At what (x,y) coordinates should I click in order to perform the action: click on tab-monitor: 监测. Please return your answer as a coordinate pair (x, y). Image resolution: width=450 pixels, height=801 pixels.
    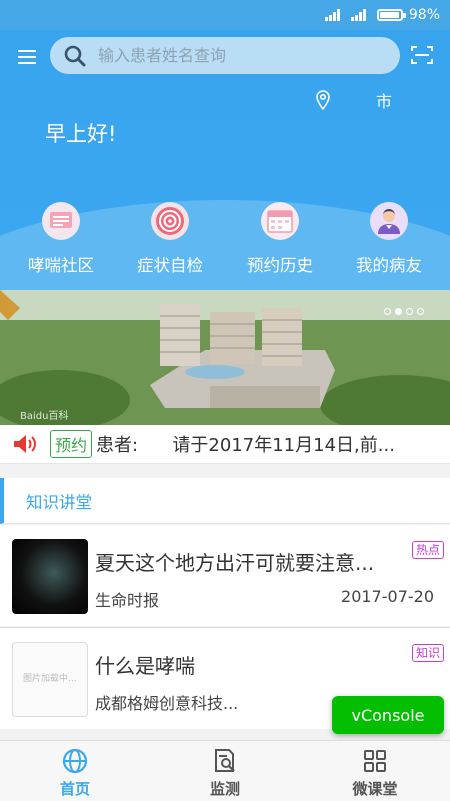
    Looking at the image, I should click on (225, 771).